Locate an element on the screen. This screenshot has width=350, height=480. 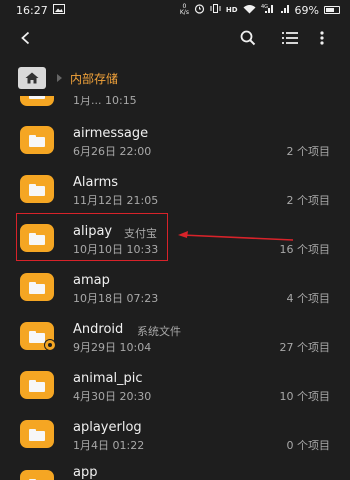
list-item-count: 27 个项目 is located at coordinates (305, 347).